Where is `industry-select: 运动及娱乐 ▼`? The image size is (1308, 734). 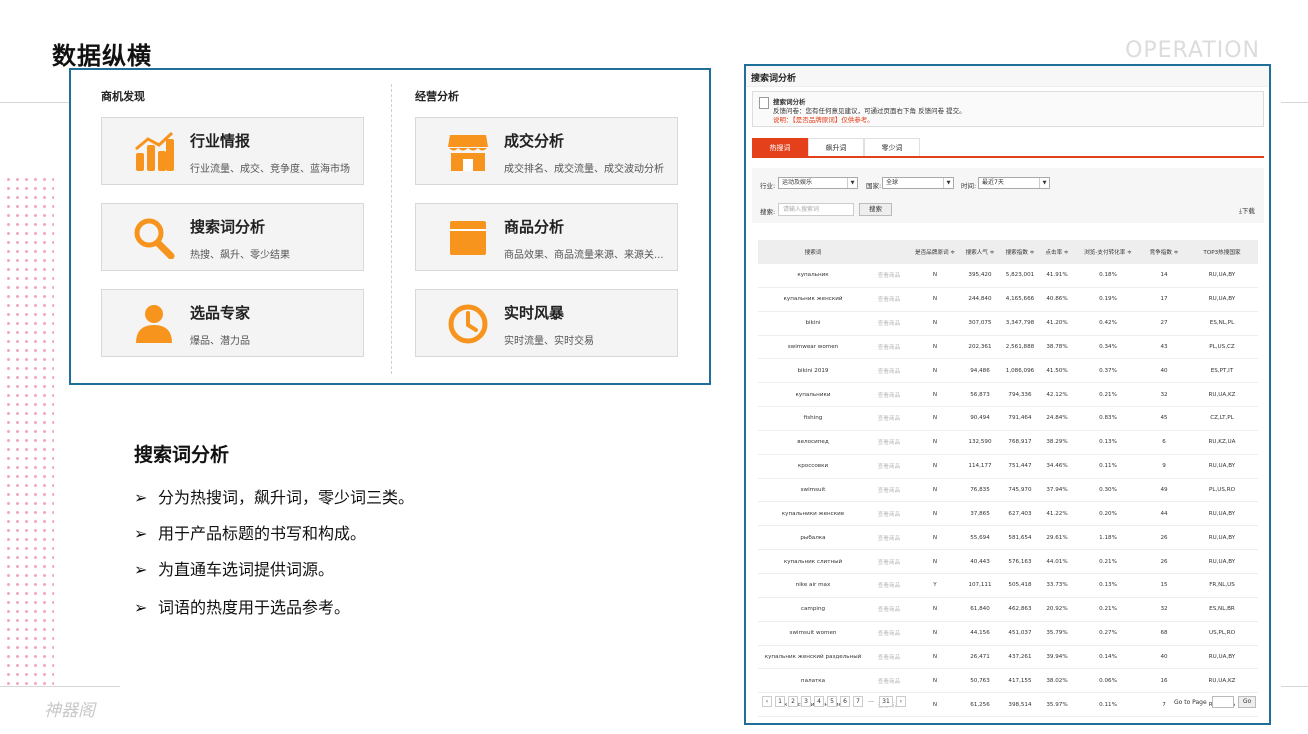 industry-select: 运动及娱乐 ▼ is located at coordinates (818, 183).